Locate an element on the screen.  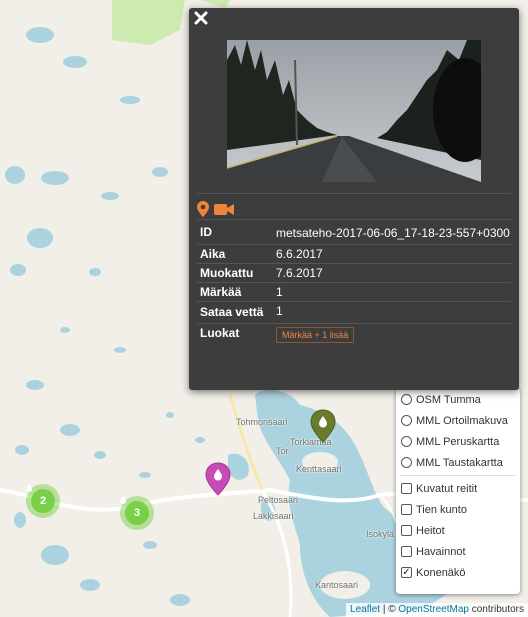
osm-link: OpenStreetMap is located at coordinates (433, 609).